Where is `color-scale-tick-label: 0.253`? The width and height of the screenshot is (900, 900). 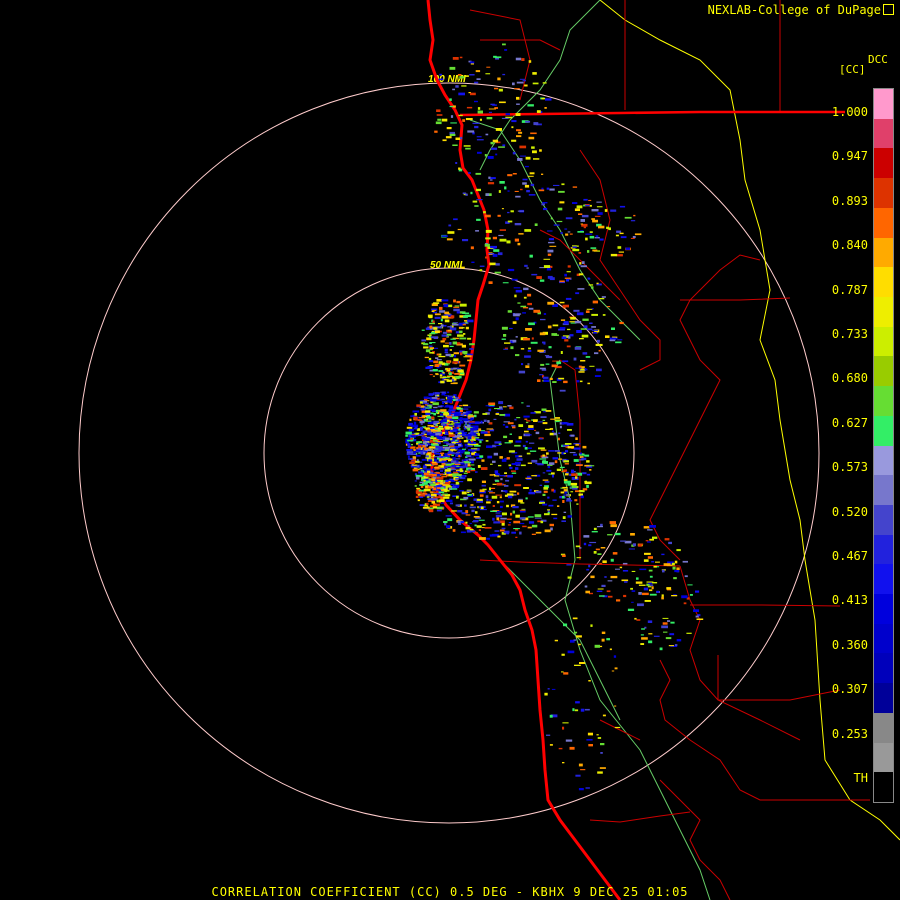 color-scale-tick-label: 0.253 is located at coordinates (849, 733).